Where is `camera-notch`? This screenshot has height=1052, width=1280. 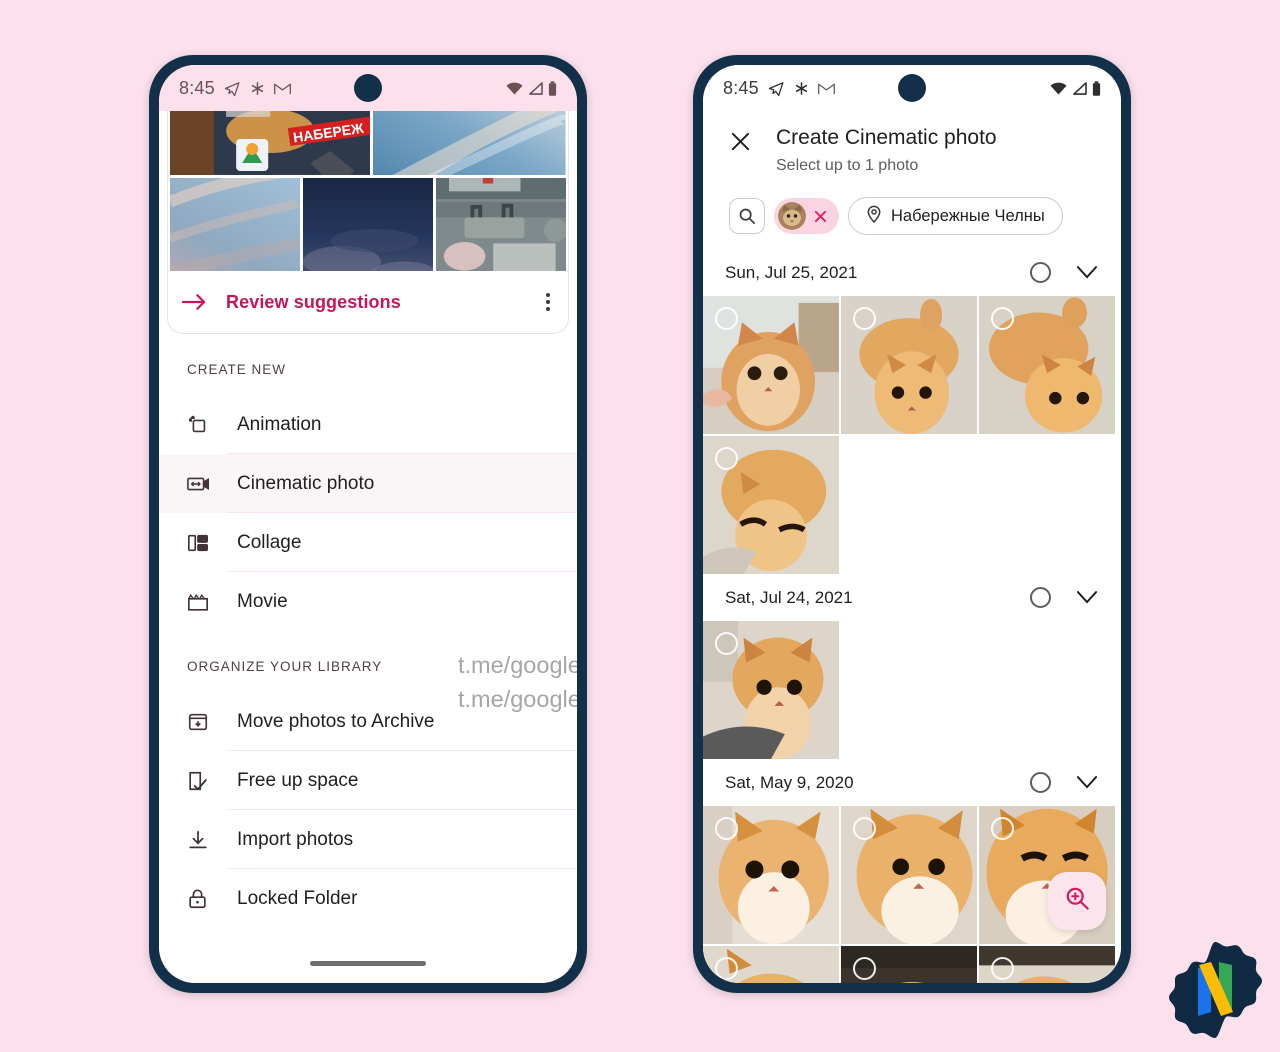
camera-notch is located at coordinates (368, 88).